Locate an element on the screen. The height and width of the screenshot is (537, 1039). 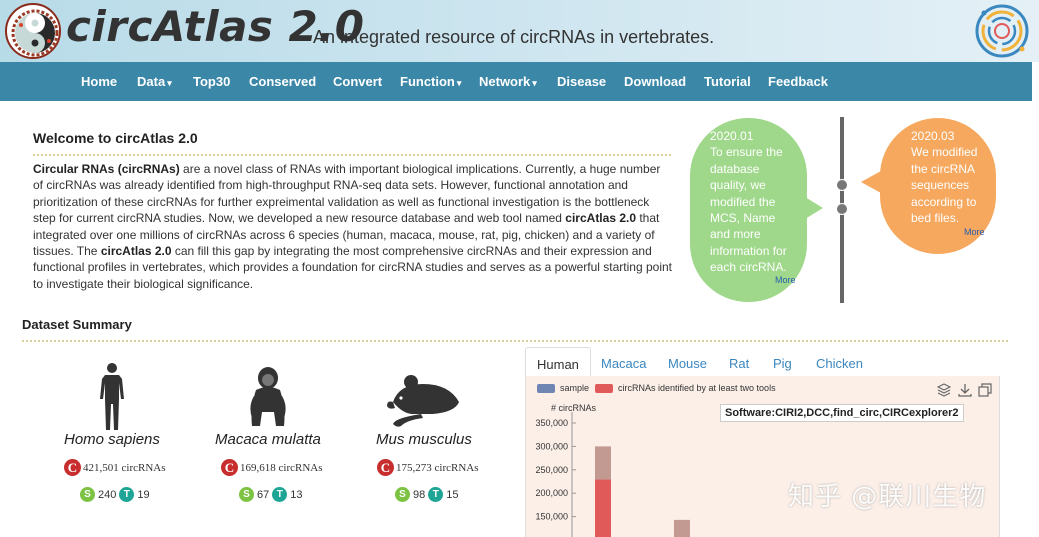
nav-feedback: Feedback is located at coordinates (798, 81).